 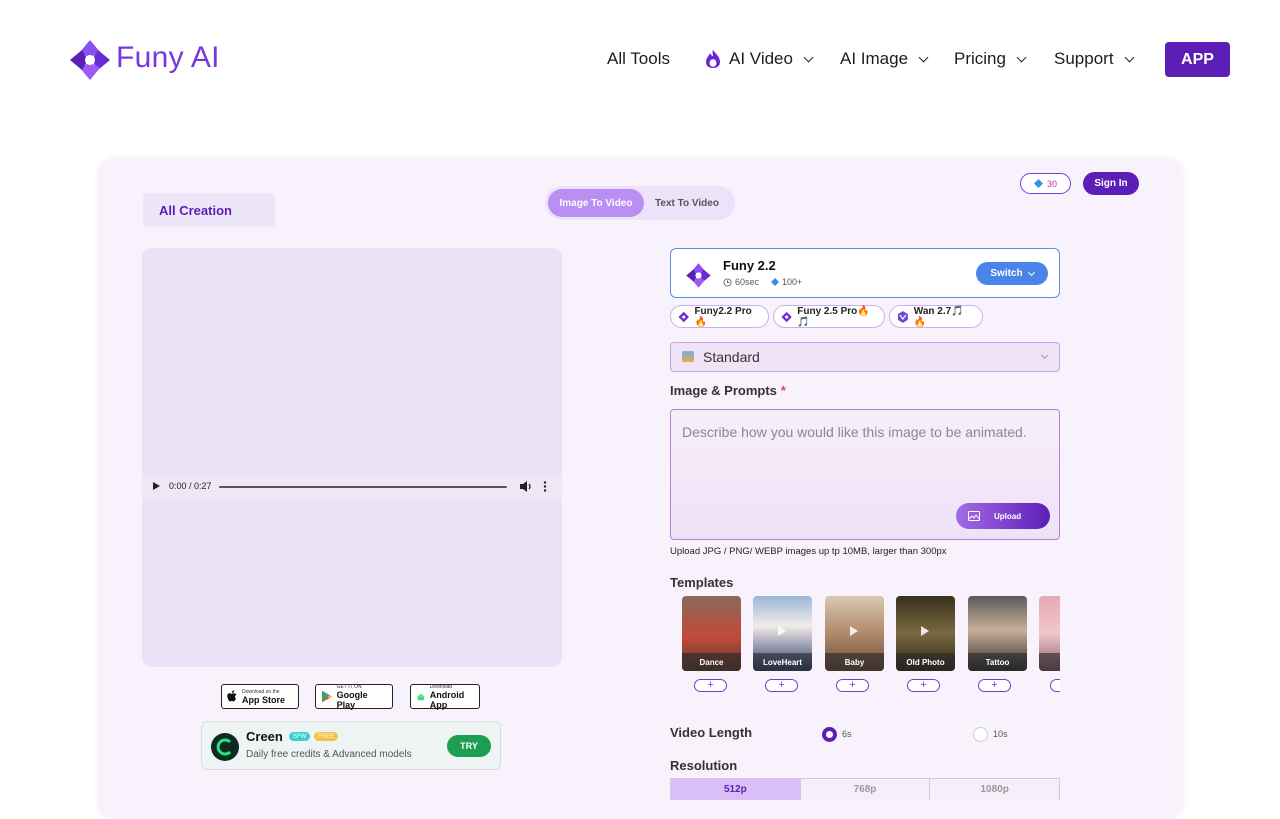 I want to click on apple-icon, so click(x=232, y=696).